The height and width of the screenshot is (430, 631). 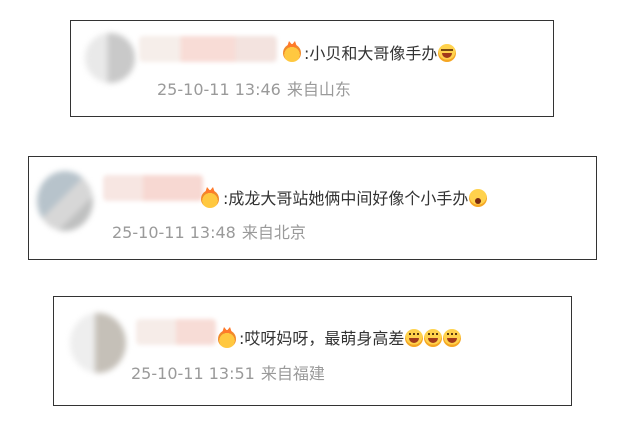 I want to click on comment-location: 来自山东, so click(x=318, y=89).